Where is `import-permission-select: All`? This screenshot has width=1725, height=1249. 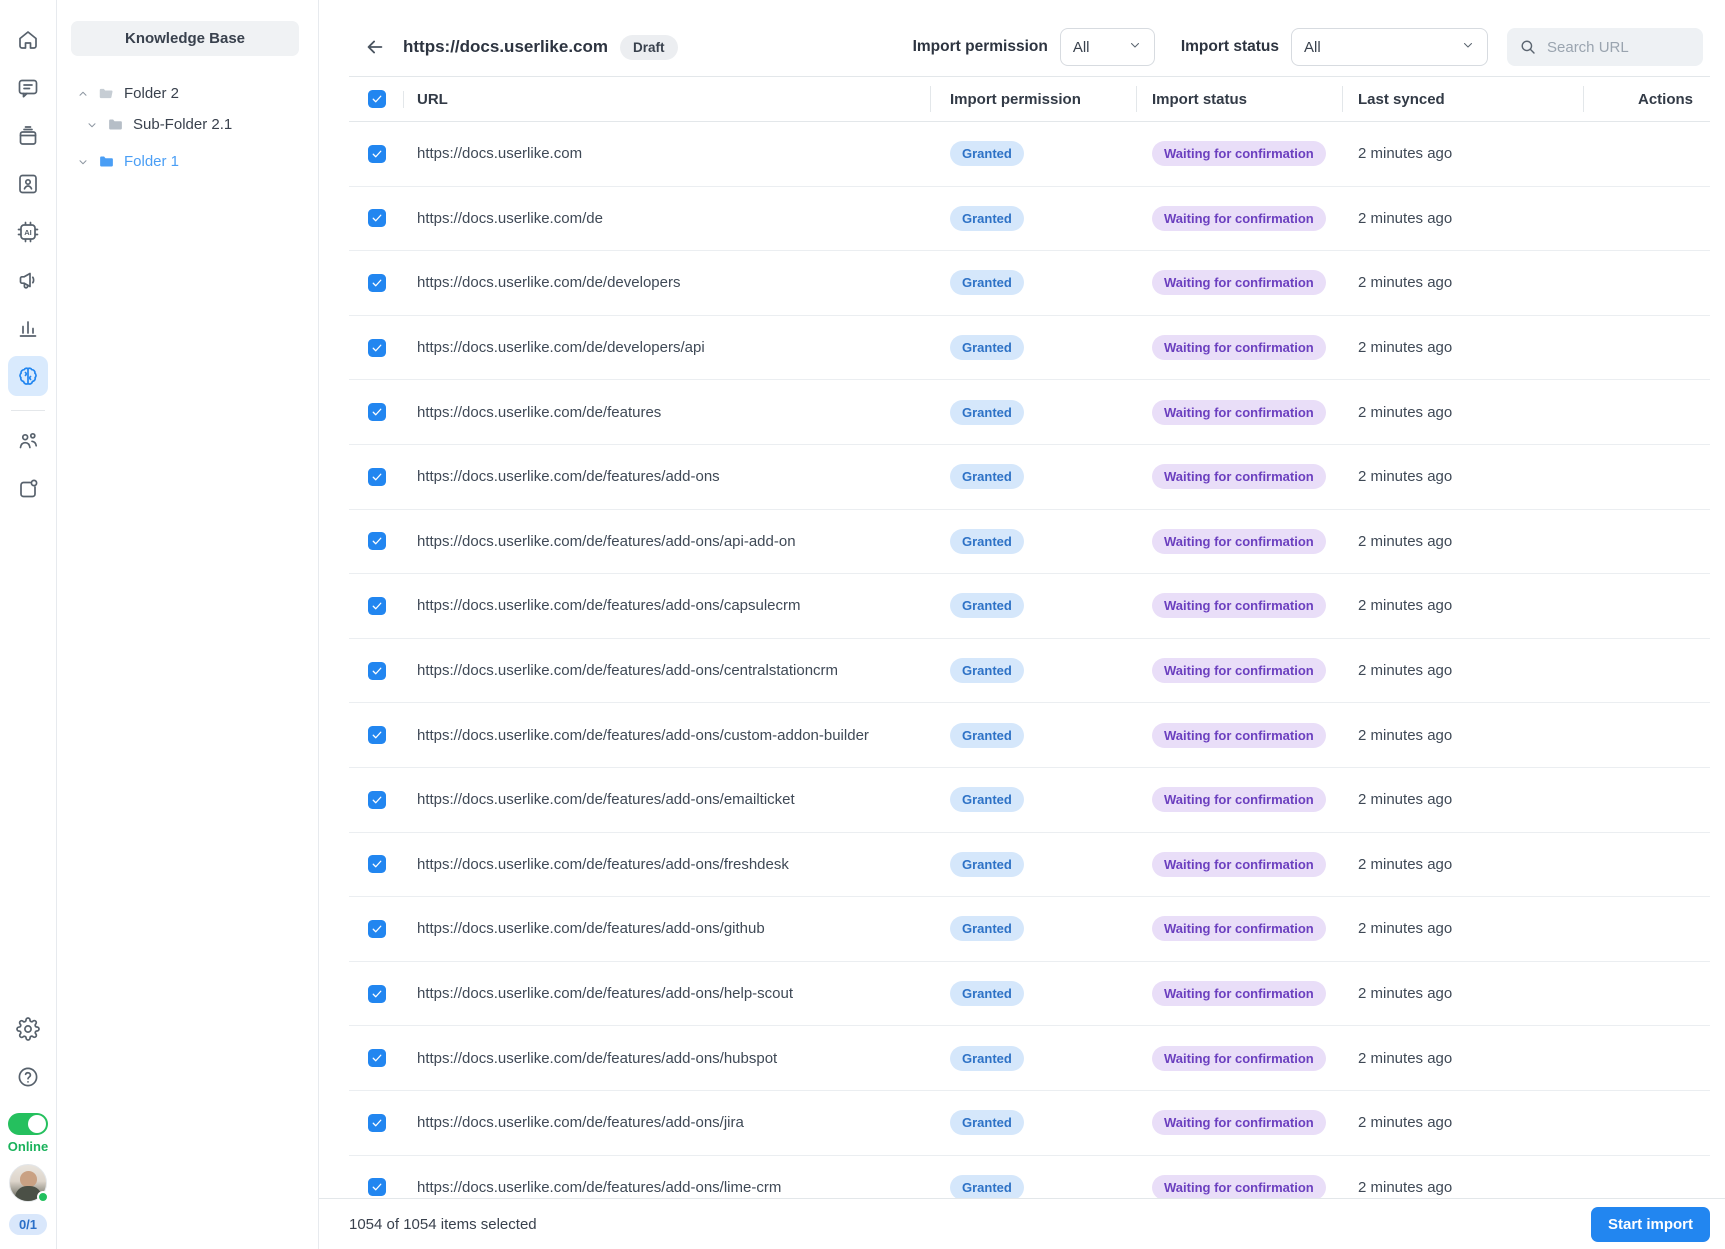
import-permission-select: All is located at coordinates (1107, 47).